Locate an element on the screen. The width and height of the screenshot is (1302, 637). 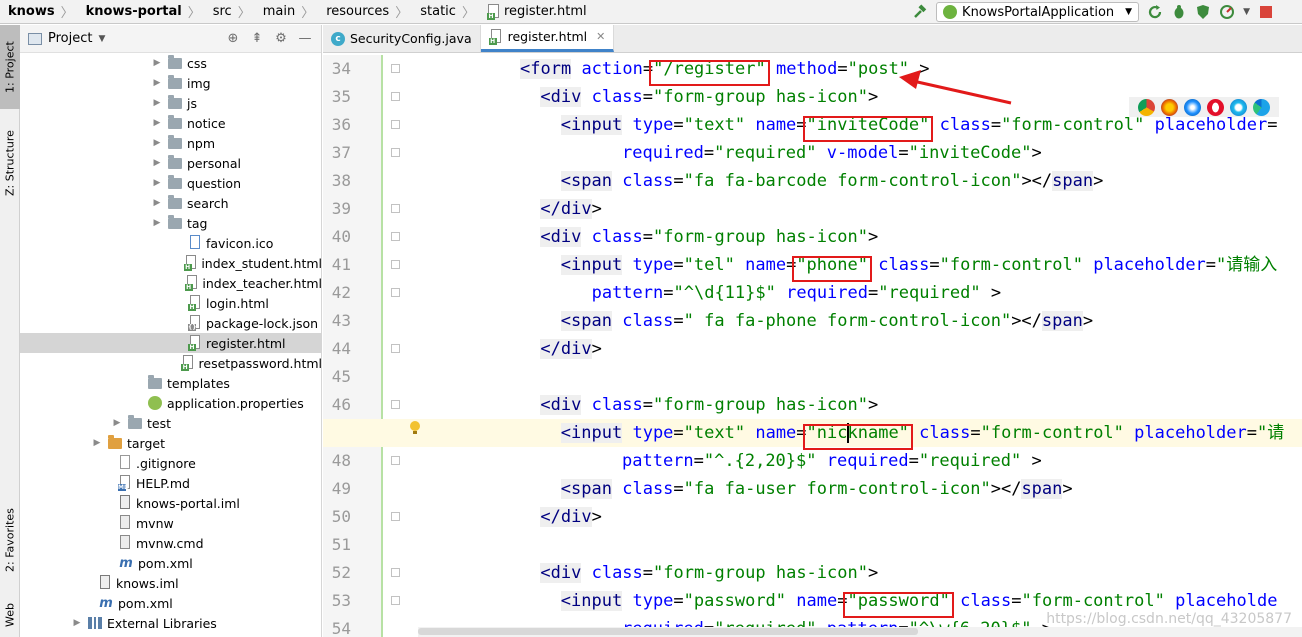
tree-item: Hindex_teacher.html is located at coordinates (171, 283).